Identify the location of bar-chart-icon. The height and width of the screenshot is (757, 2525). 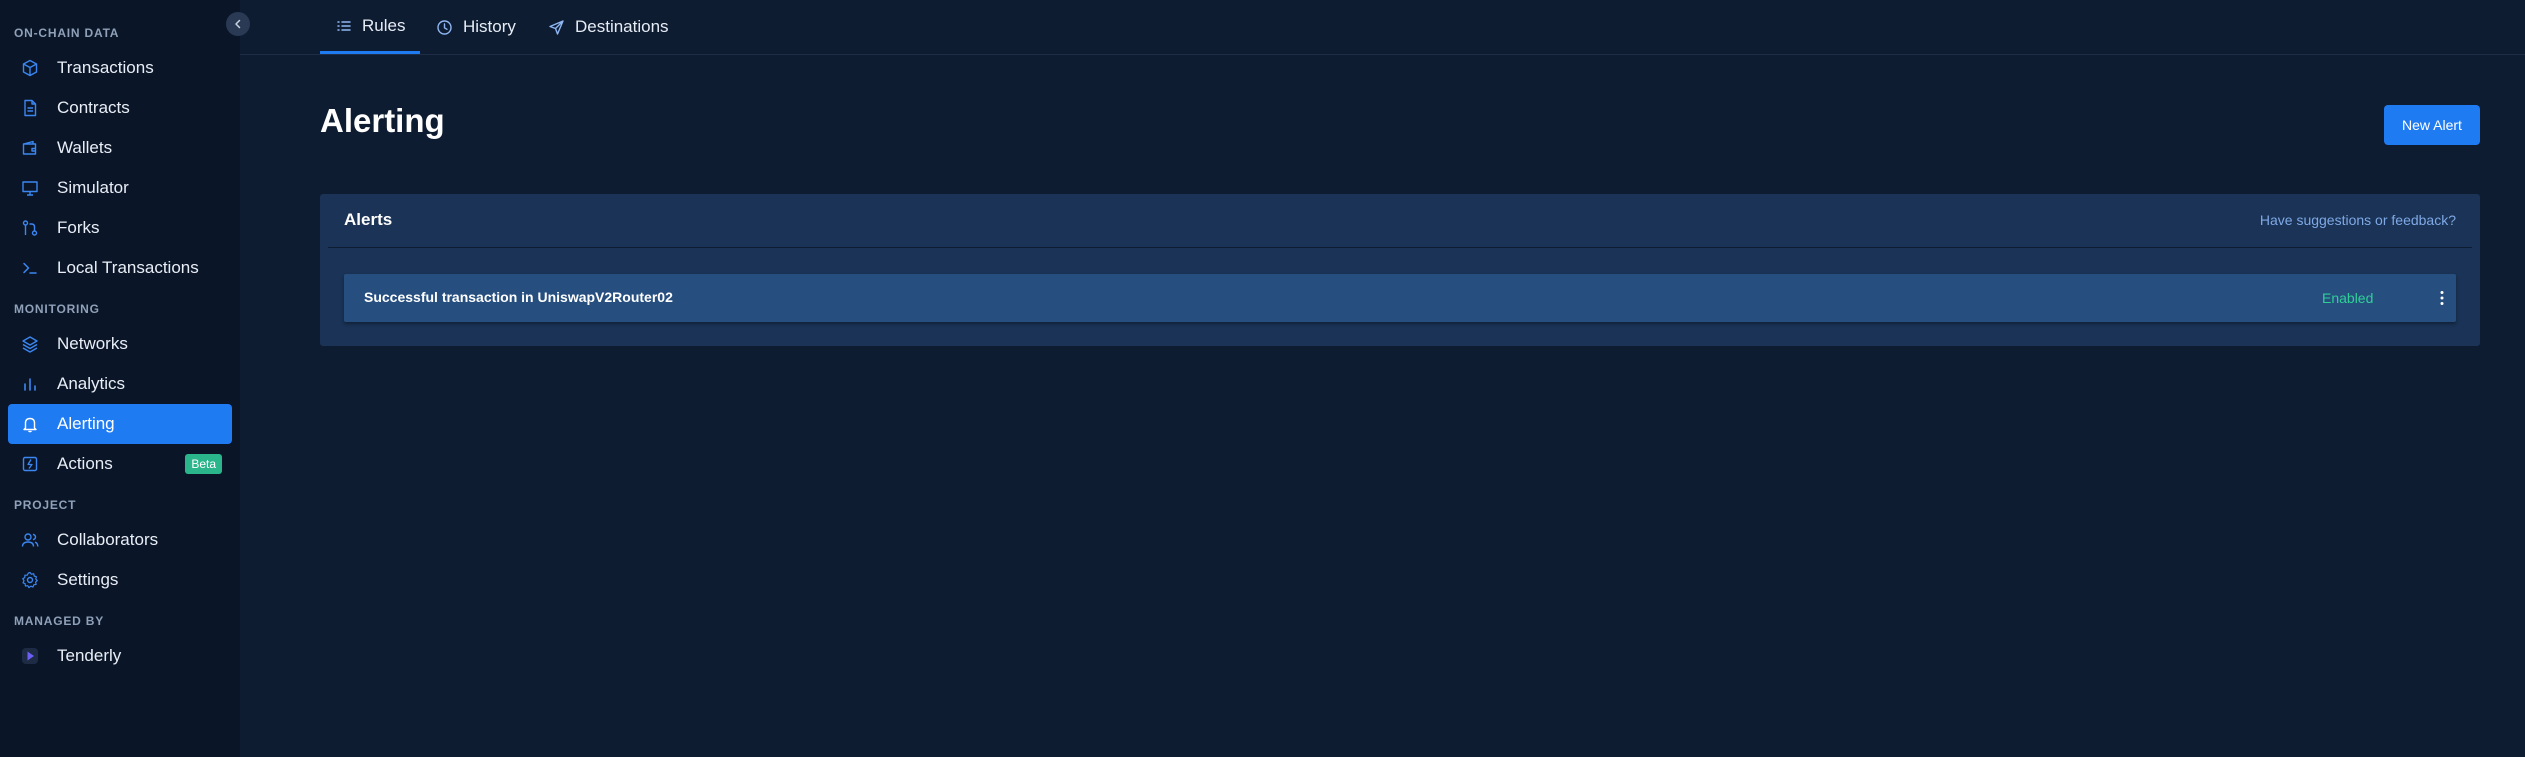
(30, 384).